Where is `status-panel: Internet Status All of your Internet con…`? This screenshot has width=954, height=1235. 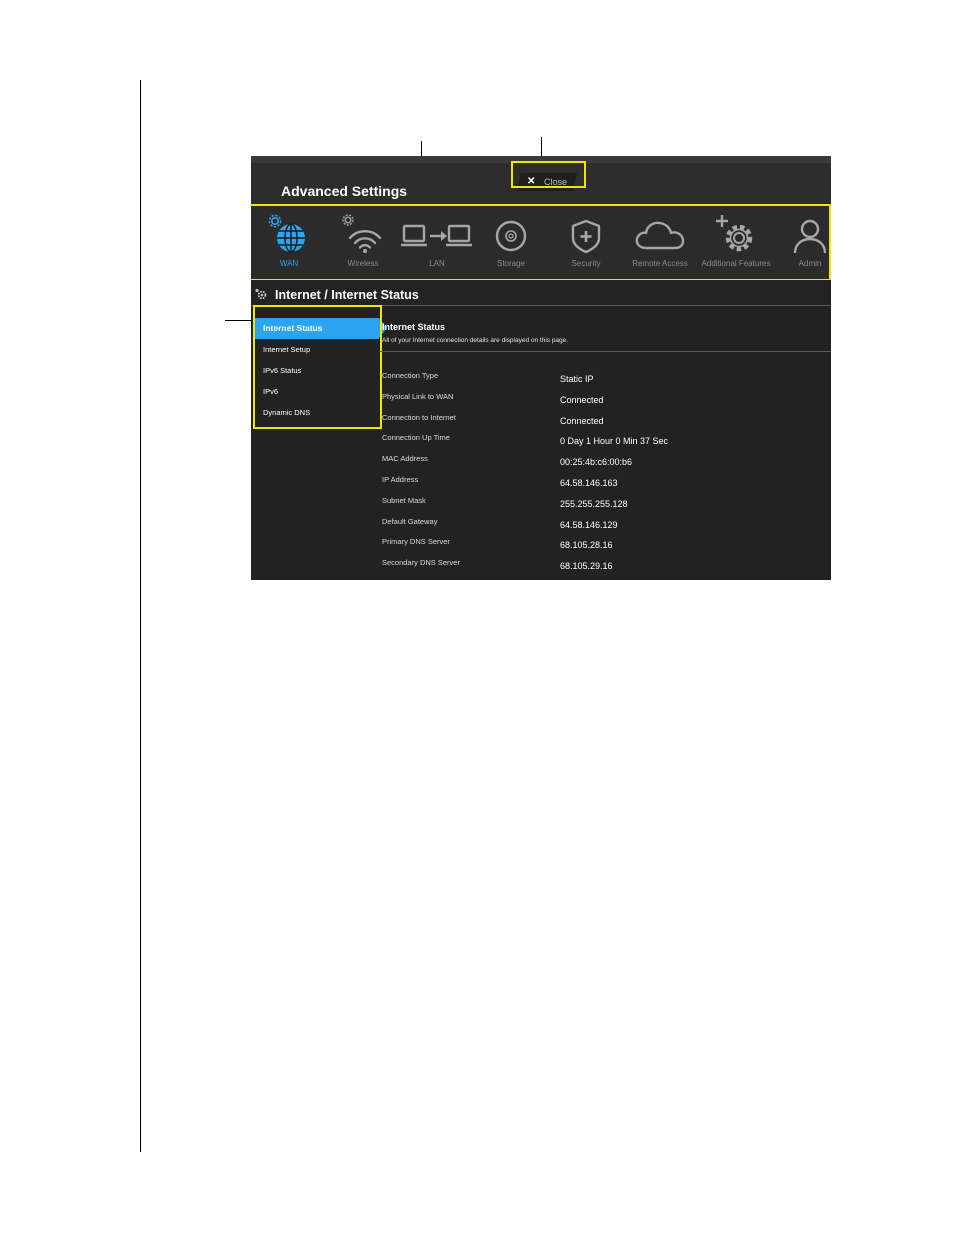
status-panel: Internet Status All of your Internet con… is located at coordinates (605, 444).